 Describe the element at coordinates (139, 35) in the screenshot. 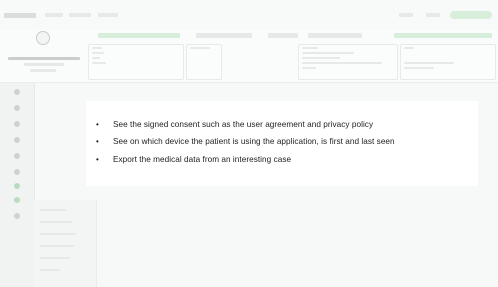

I see `search-bar` at that location.